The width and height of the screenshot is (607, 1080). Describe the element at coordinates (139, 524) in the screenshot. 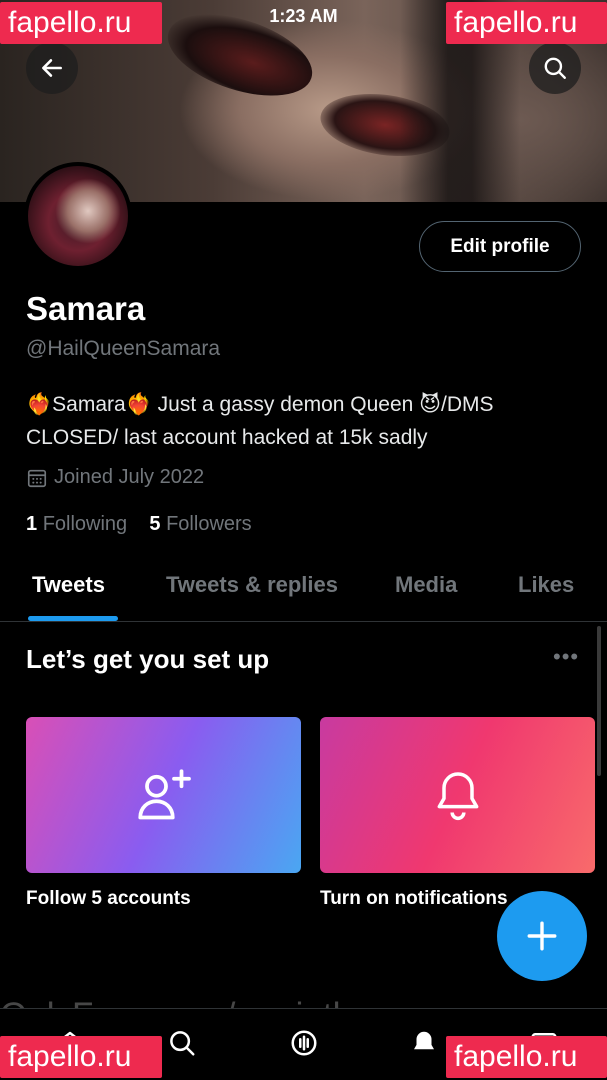

I see `follow-stats: 1 Following 5 Followers` at that location.